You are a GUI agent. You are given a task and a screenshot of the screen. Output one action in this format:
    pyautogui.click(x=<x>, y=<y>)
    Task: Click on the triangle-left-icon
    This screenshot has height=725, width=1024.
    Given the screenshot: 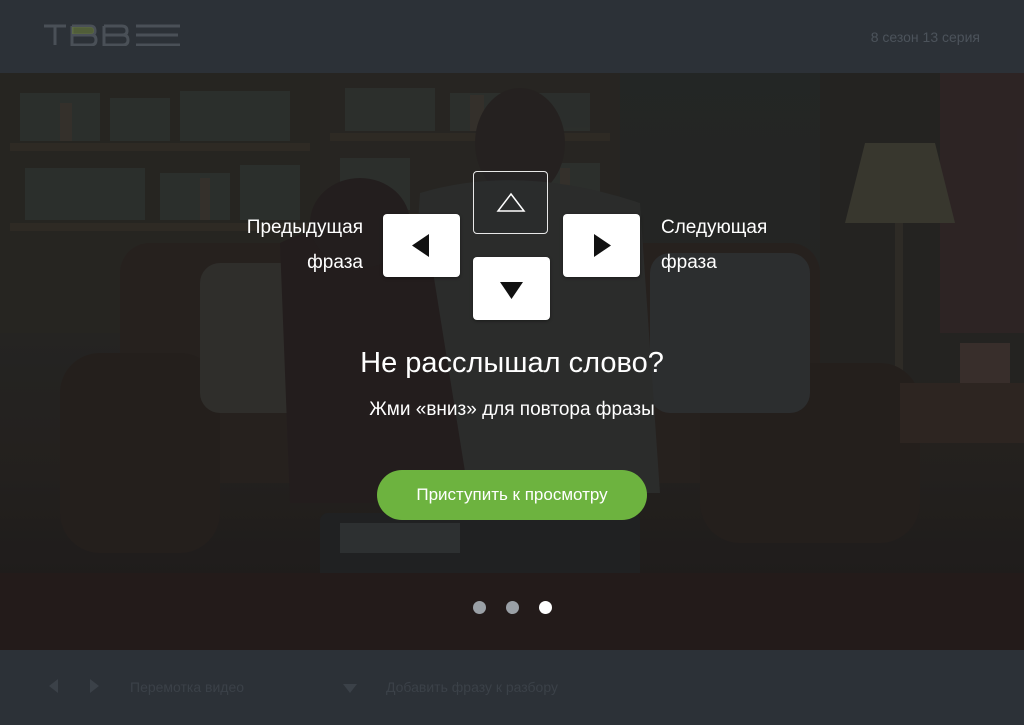 What is the action you would take?
    pyautogui.click(x=420, y=245)
    